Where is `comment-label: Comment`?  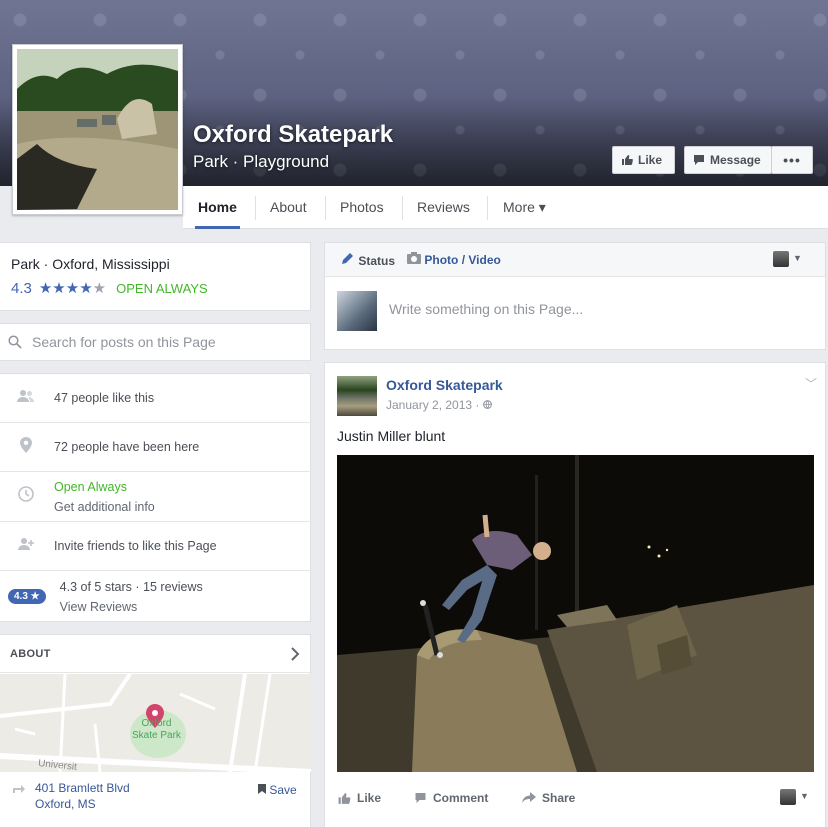 comment-label: Comment is located at coordinates (461, 798).